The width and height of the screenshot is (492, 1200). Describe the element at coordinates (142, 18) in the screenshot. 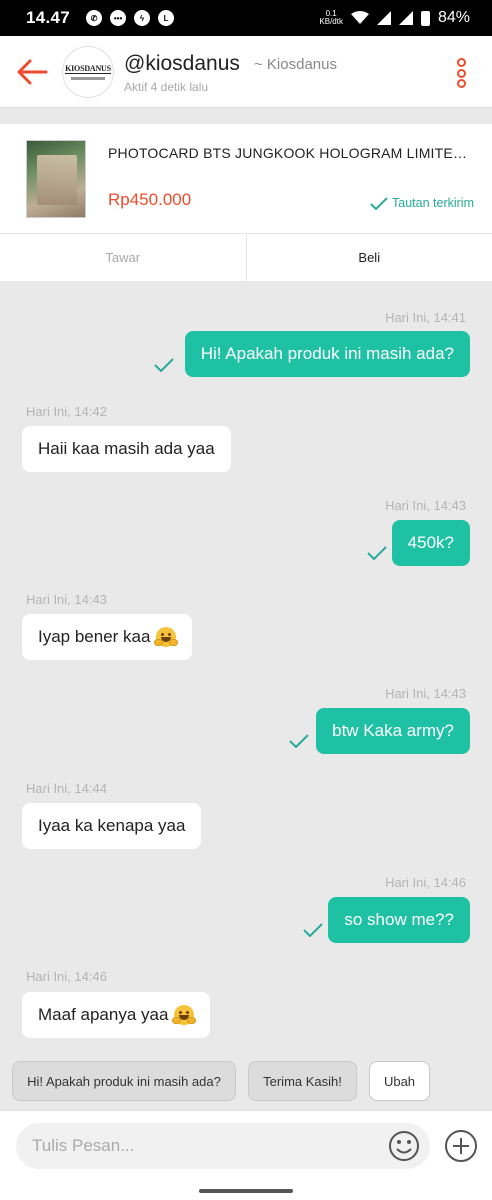

I see `messenger-icon: ϟ` at that location.